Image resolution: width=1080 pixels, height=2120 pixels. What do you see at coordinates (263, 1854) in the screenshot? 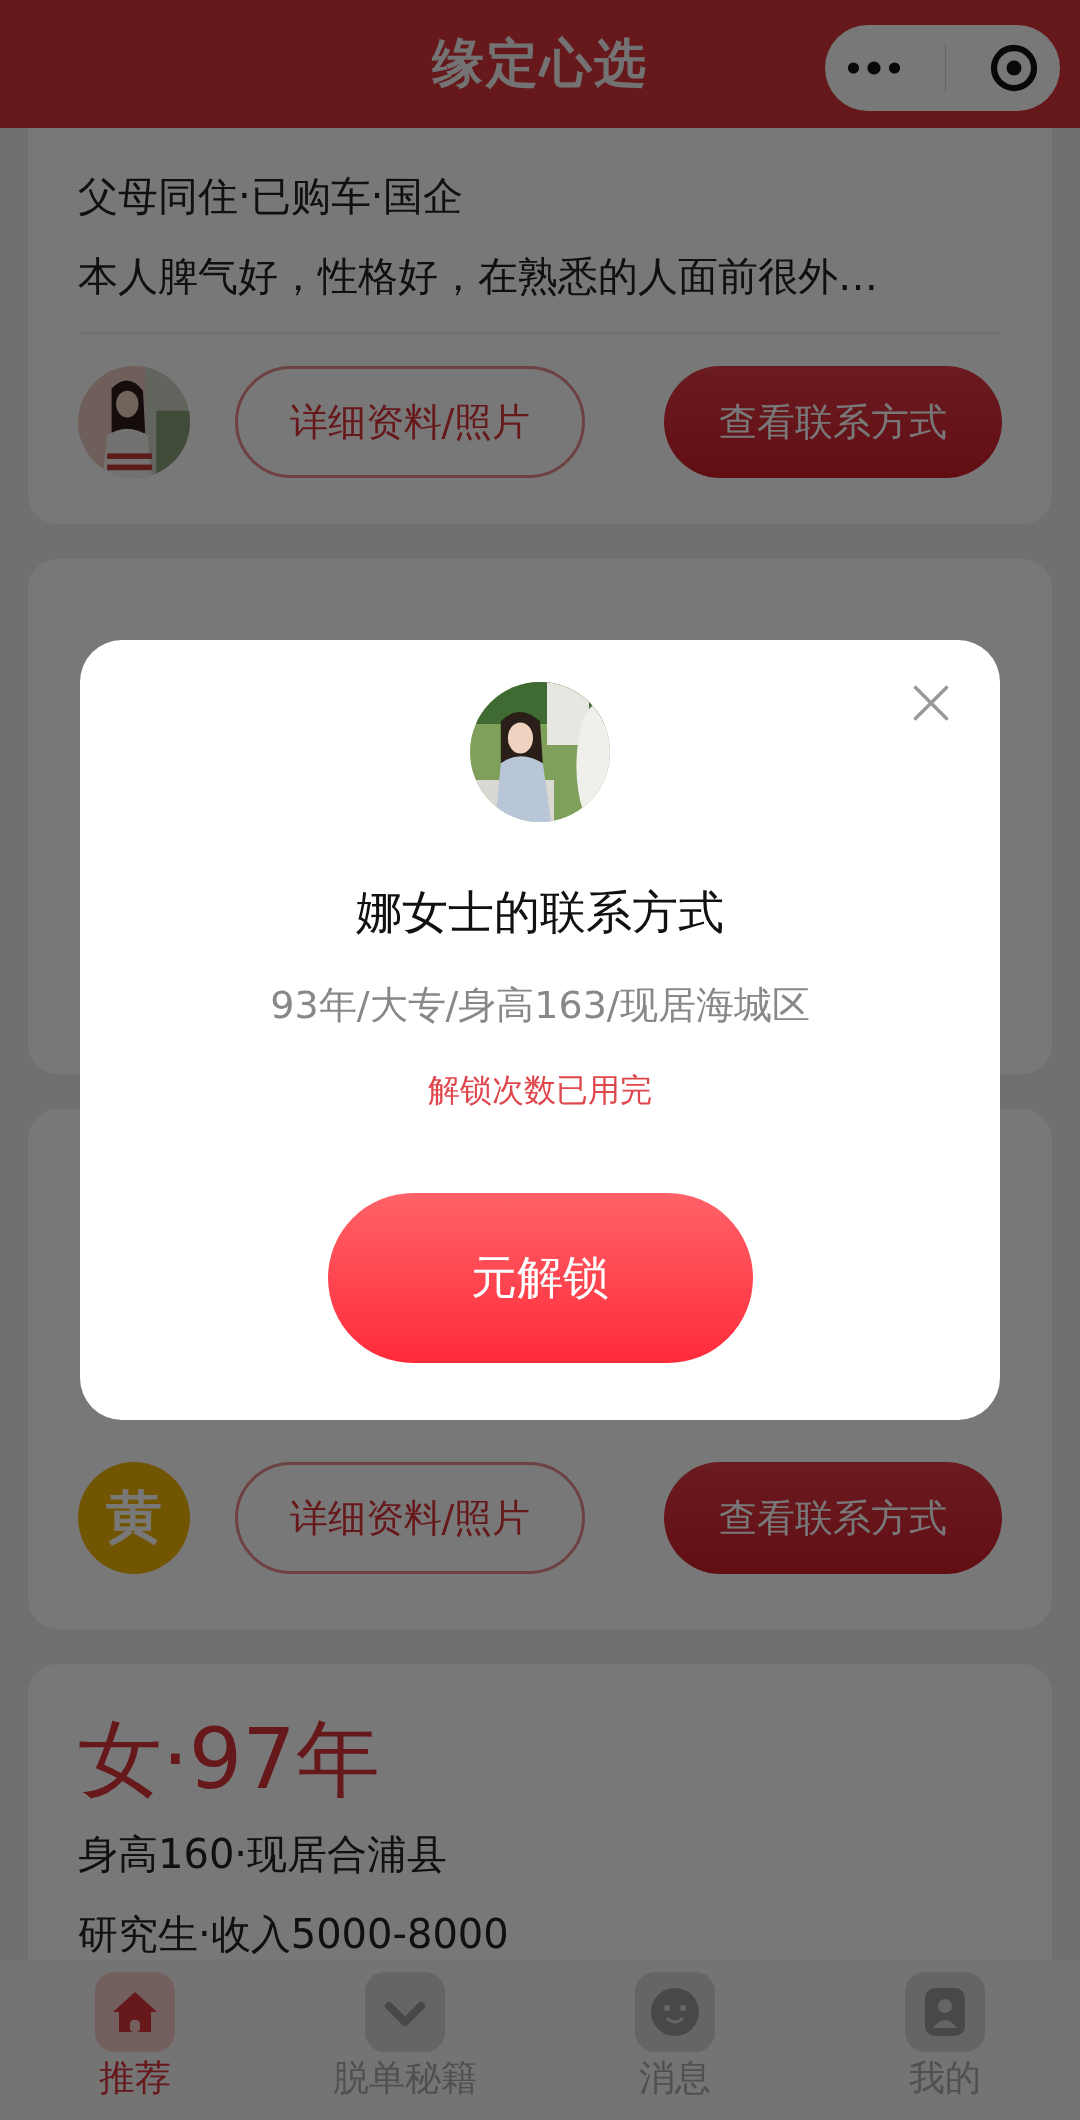
I see `profile-detail: 身高160·现居合浦县` at bounding box center [263, 1854].